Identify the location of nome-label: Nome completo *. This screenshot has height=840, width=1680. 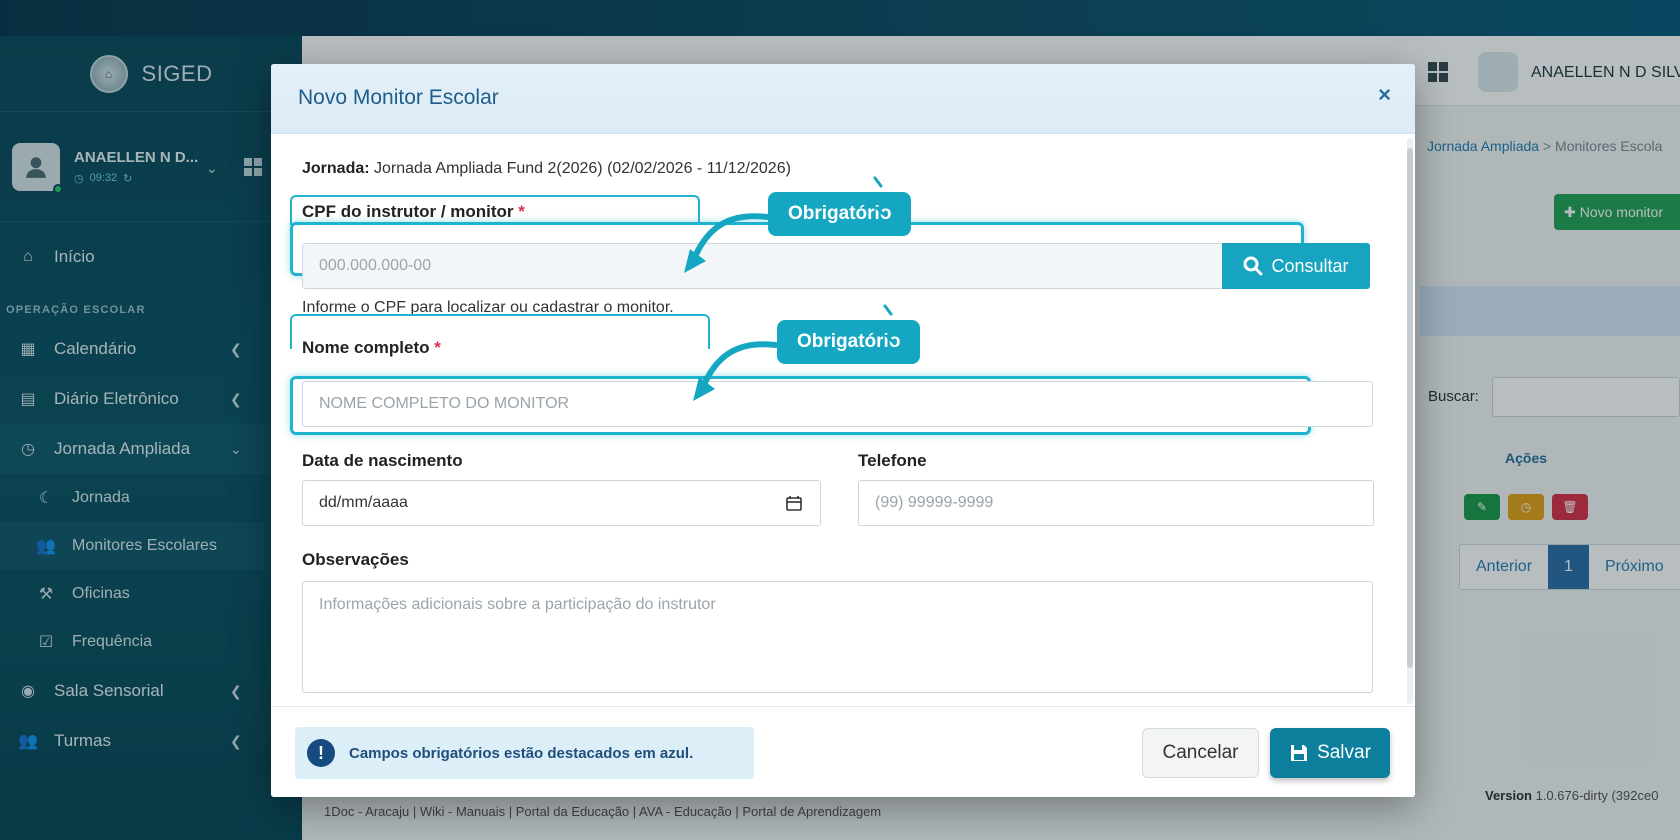
(371, 348).